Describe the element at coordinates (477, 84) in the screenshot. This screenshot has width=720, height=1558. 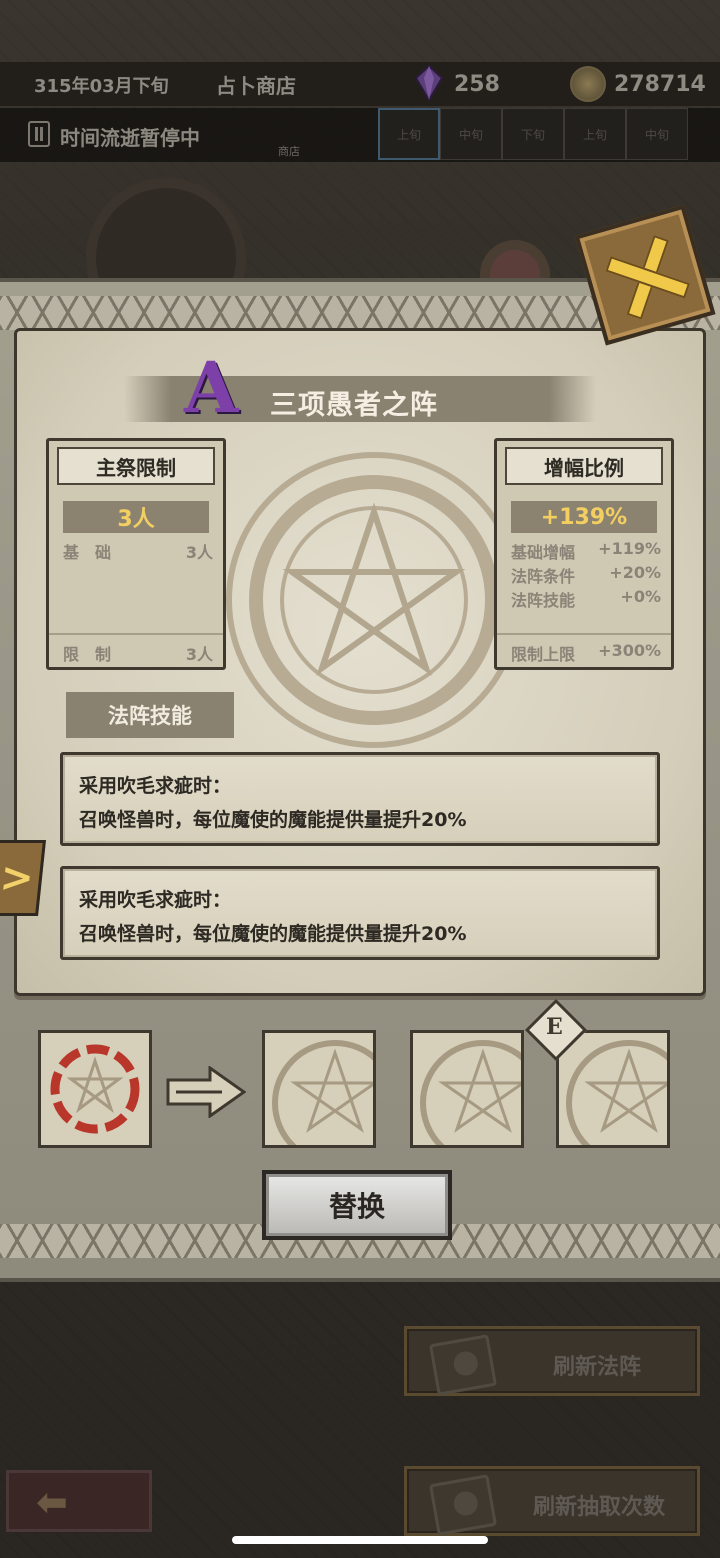
I see `gem-count: 258` at that location.